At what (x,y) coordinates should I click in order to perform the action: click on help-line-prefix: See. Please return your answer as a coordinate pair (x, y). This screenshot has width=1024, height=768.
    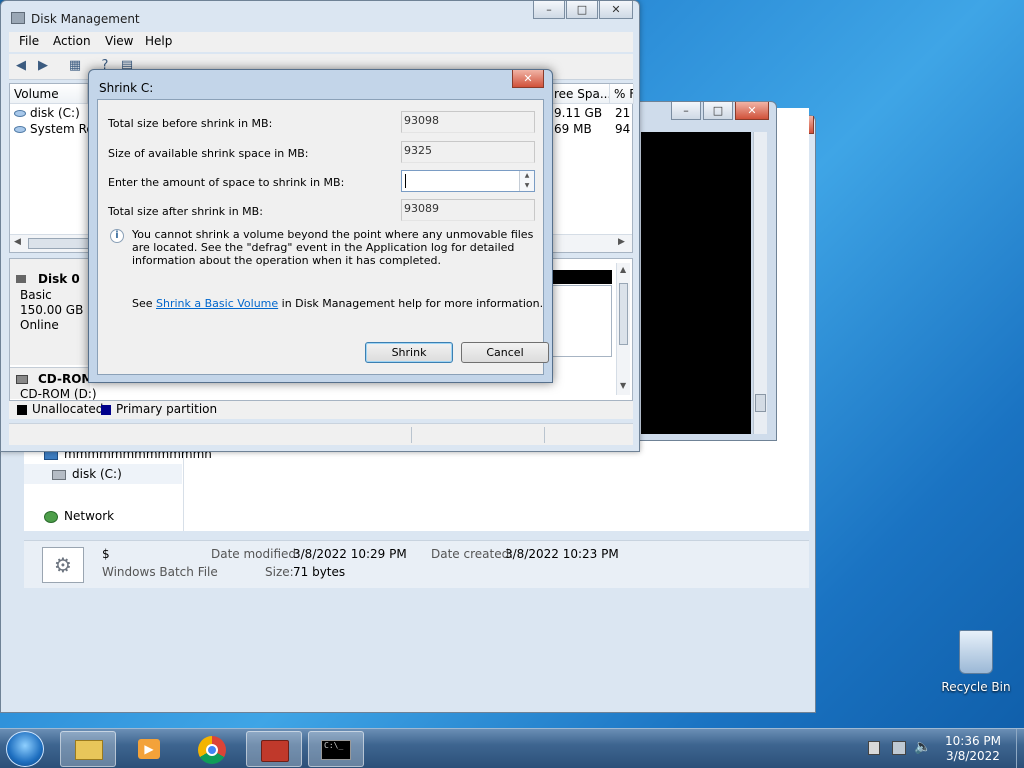
    Looking at the image, I should click on (144, 303).